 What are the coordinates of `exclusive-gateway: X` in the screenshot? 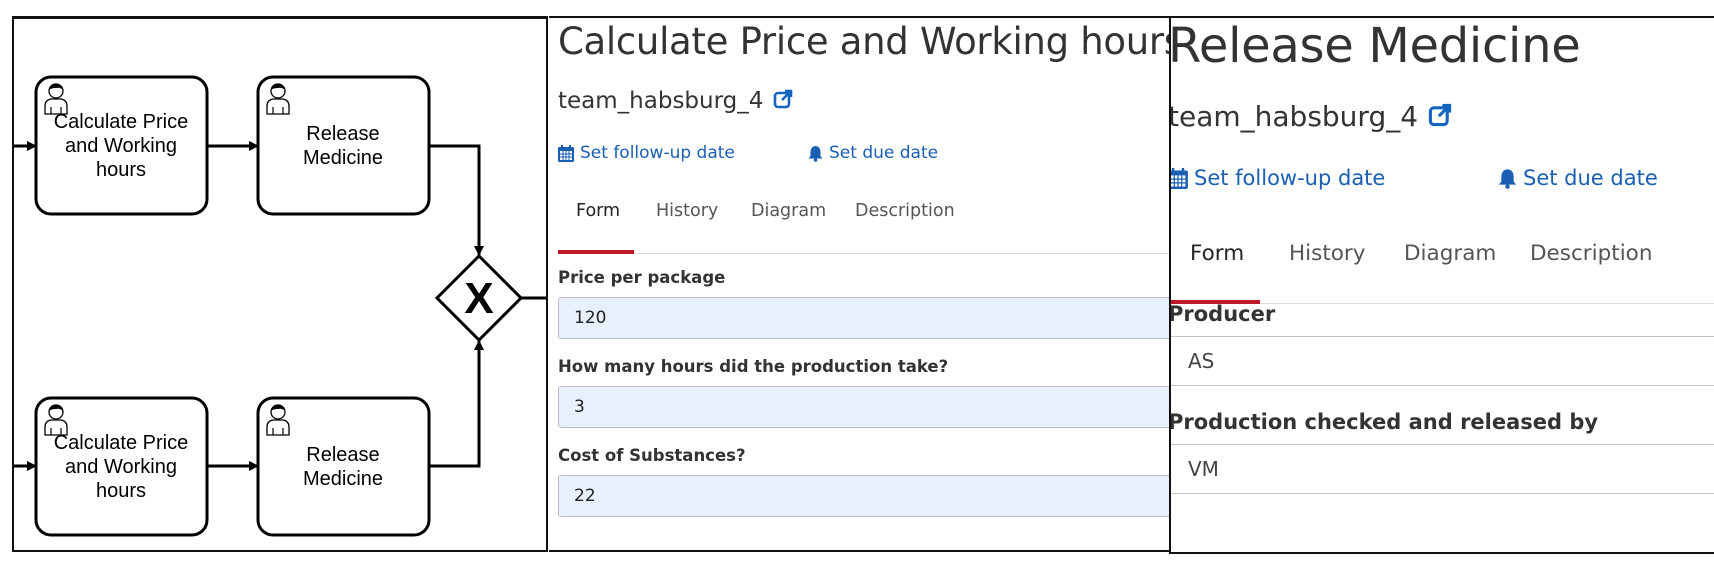 It's located at (479, 298).